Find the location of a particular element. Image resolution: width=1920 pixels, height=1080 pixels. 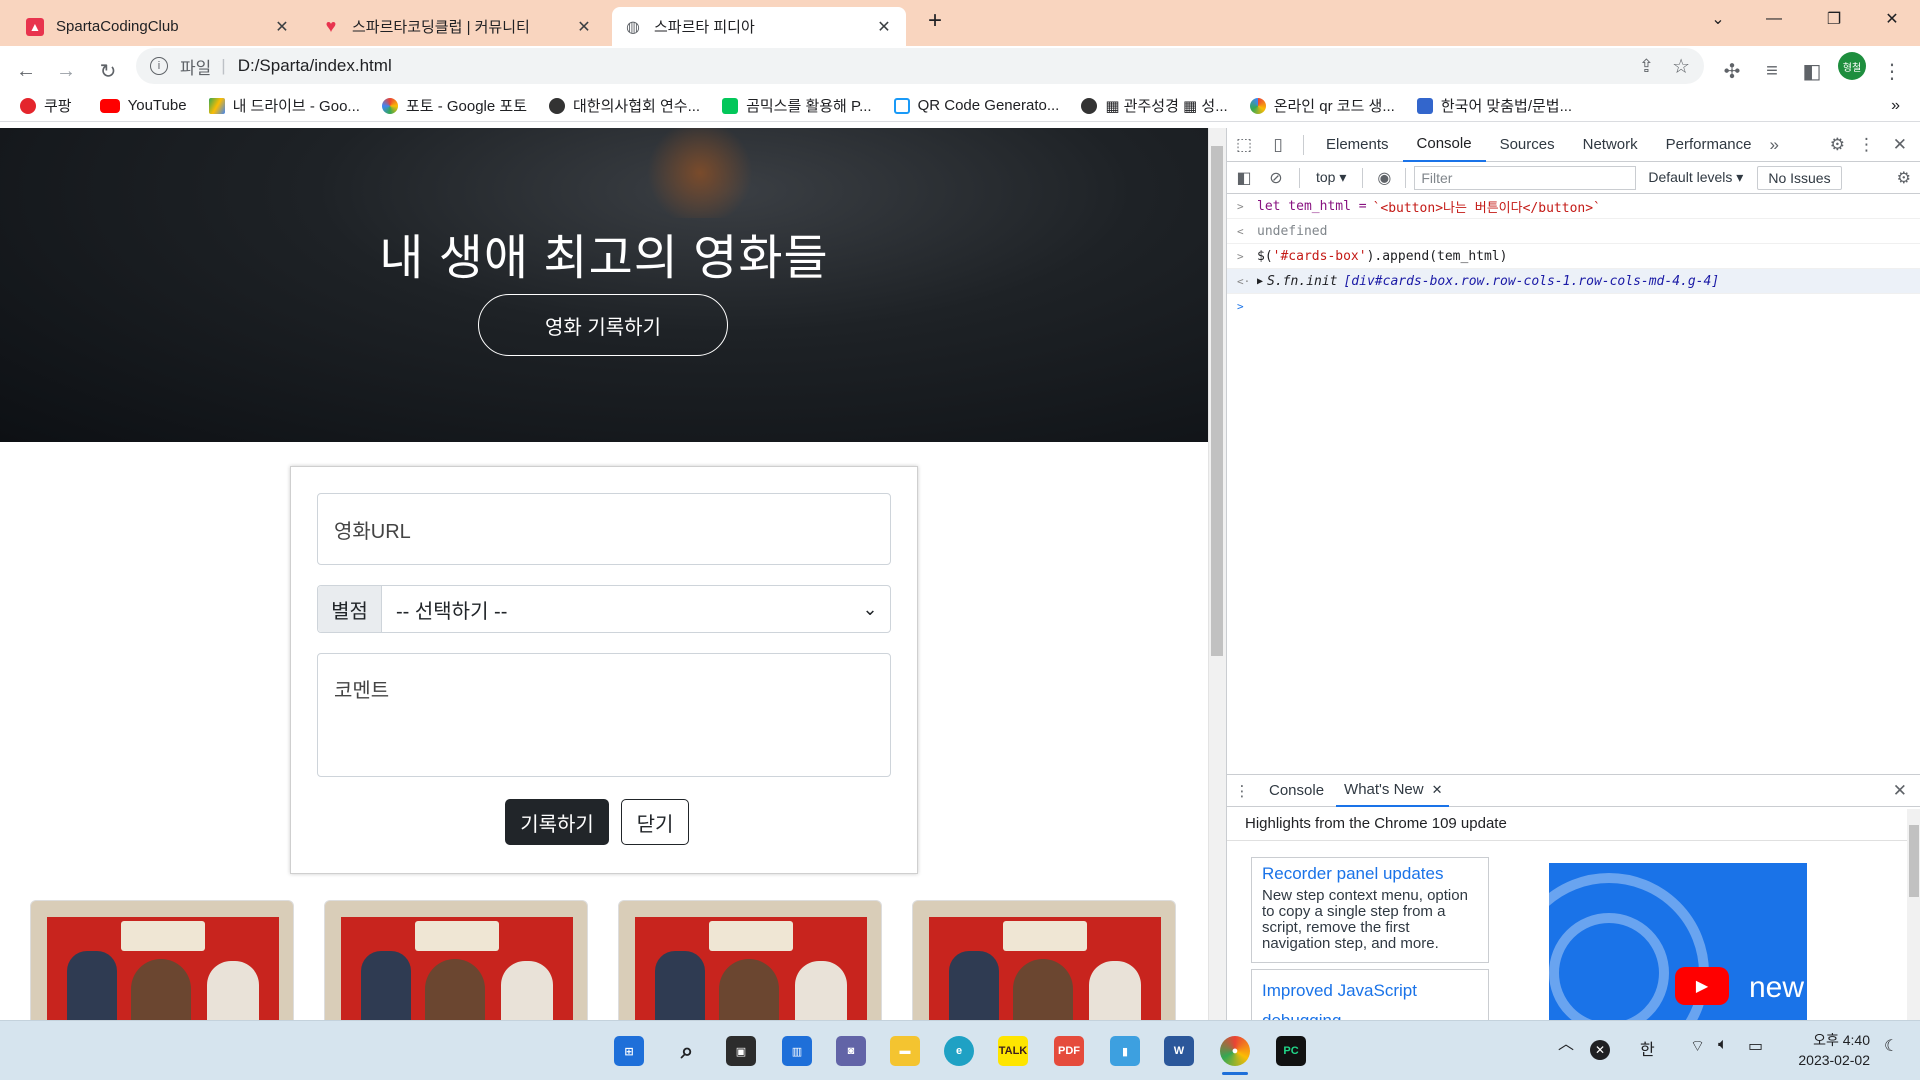

clear-console-icon: ⊘ is located at coordinates (1276, 178).